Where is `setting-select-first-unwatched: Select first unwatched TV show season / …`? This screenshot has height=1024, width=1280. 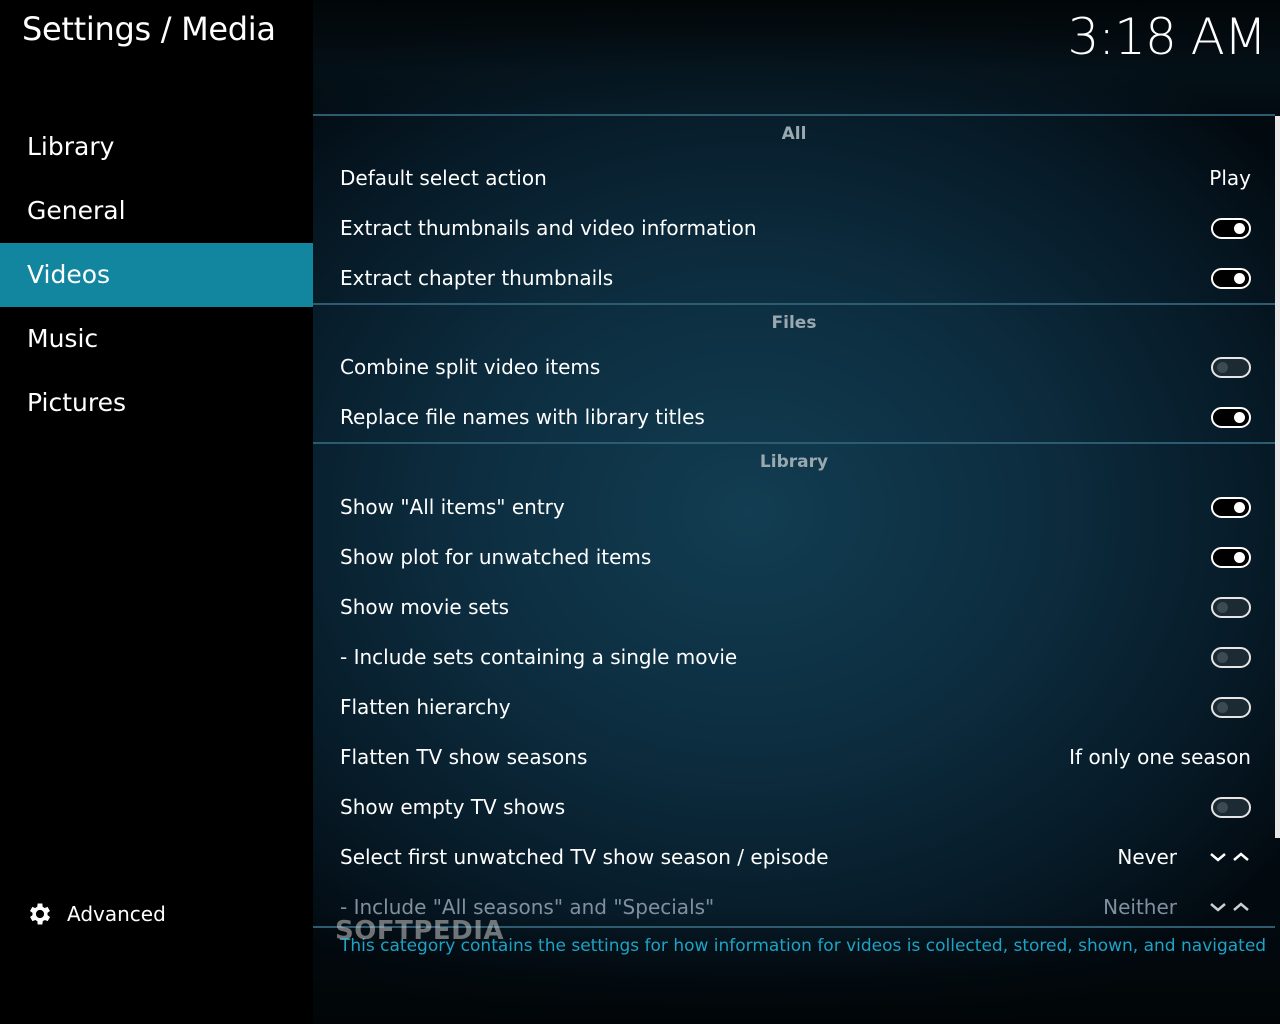 setting-select-first-unwatched: Select first unwatched TV show season / … is located at coordinates (794, 857).